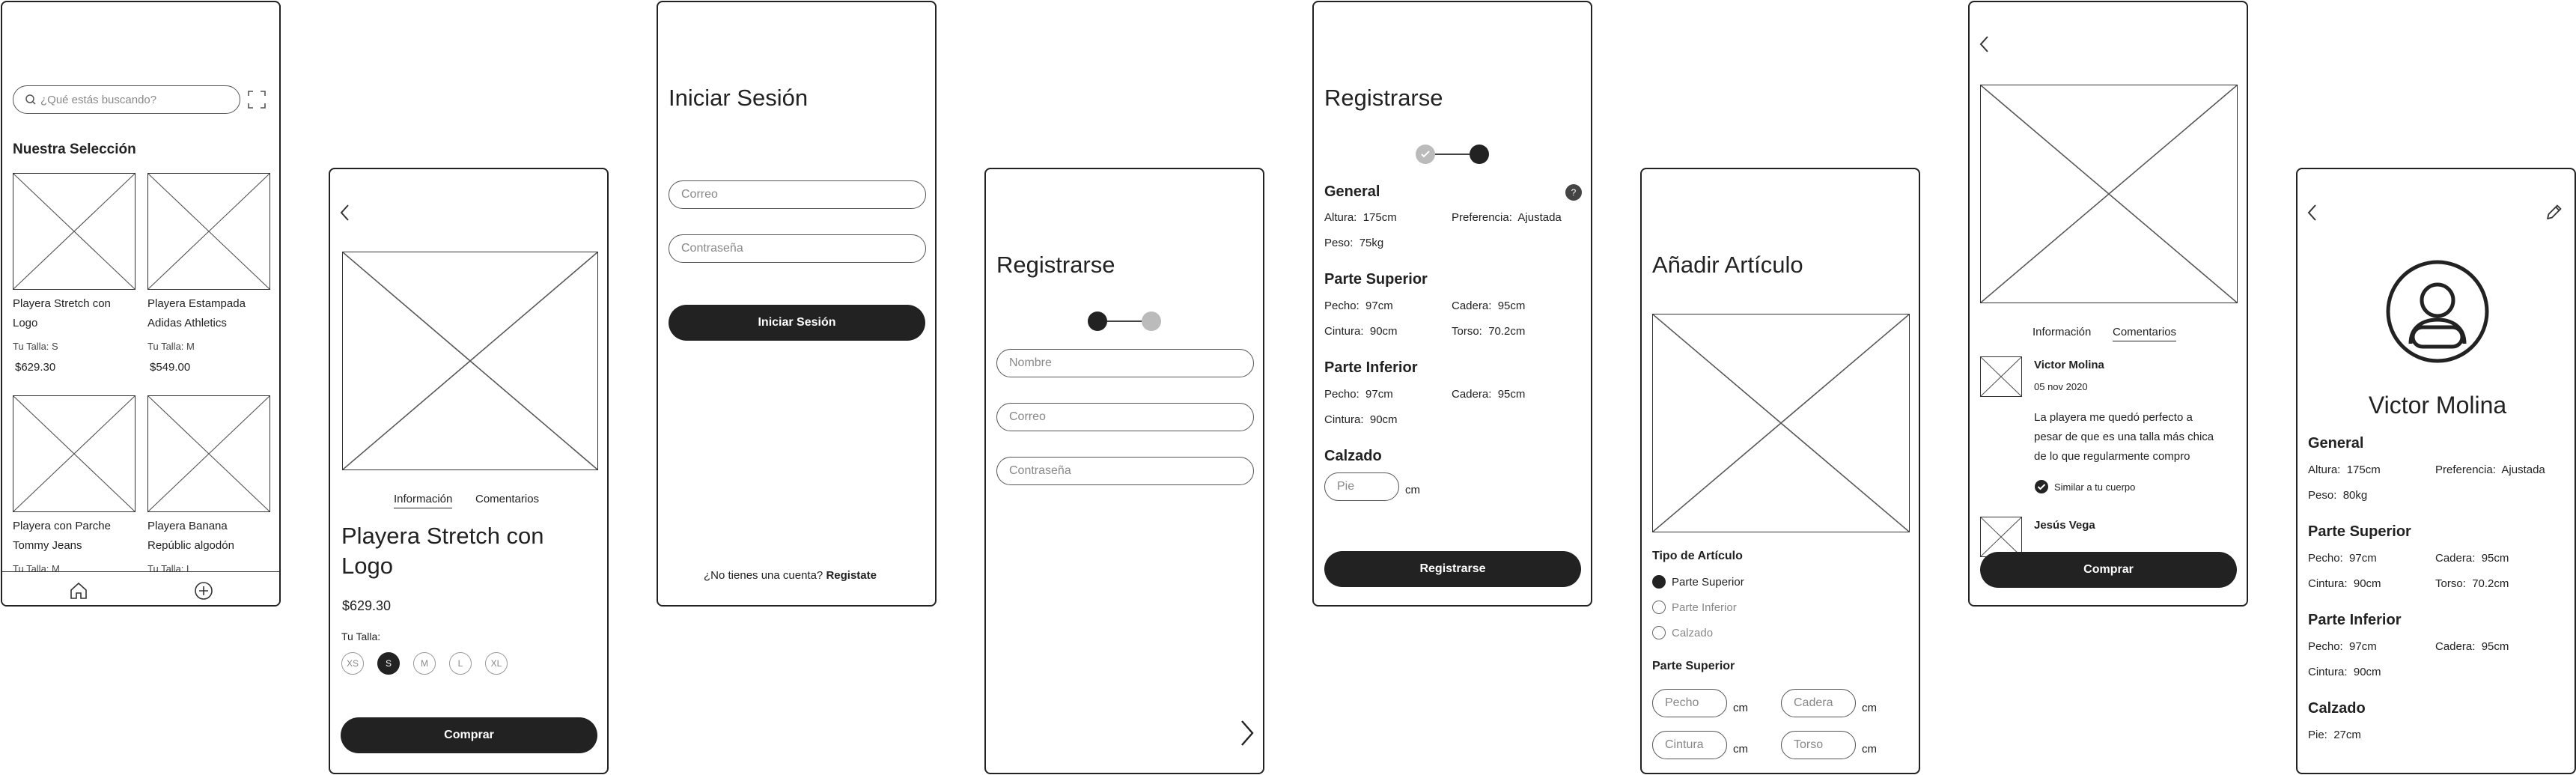 The image size is (2576, 775). What do you see at coordinates (171, 346) in the screenshot?
I see `product-size: Tu Talla: M` at bounding box center [171, 346].